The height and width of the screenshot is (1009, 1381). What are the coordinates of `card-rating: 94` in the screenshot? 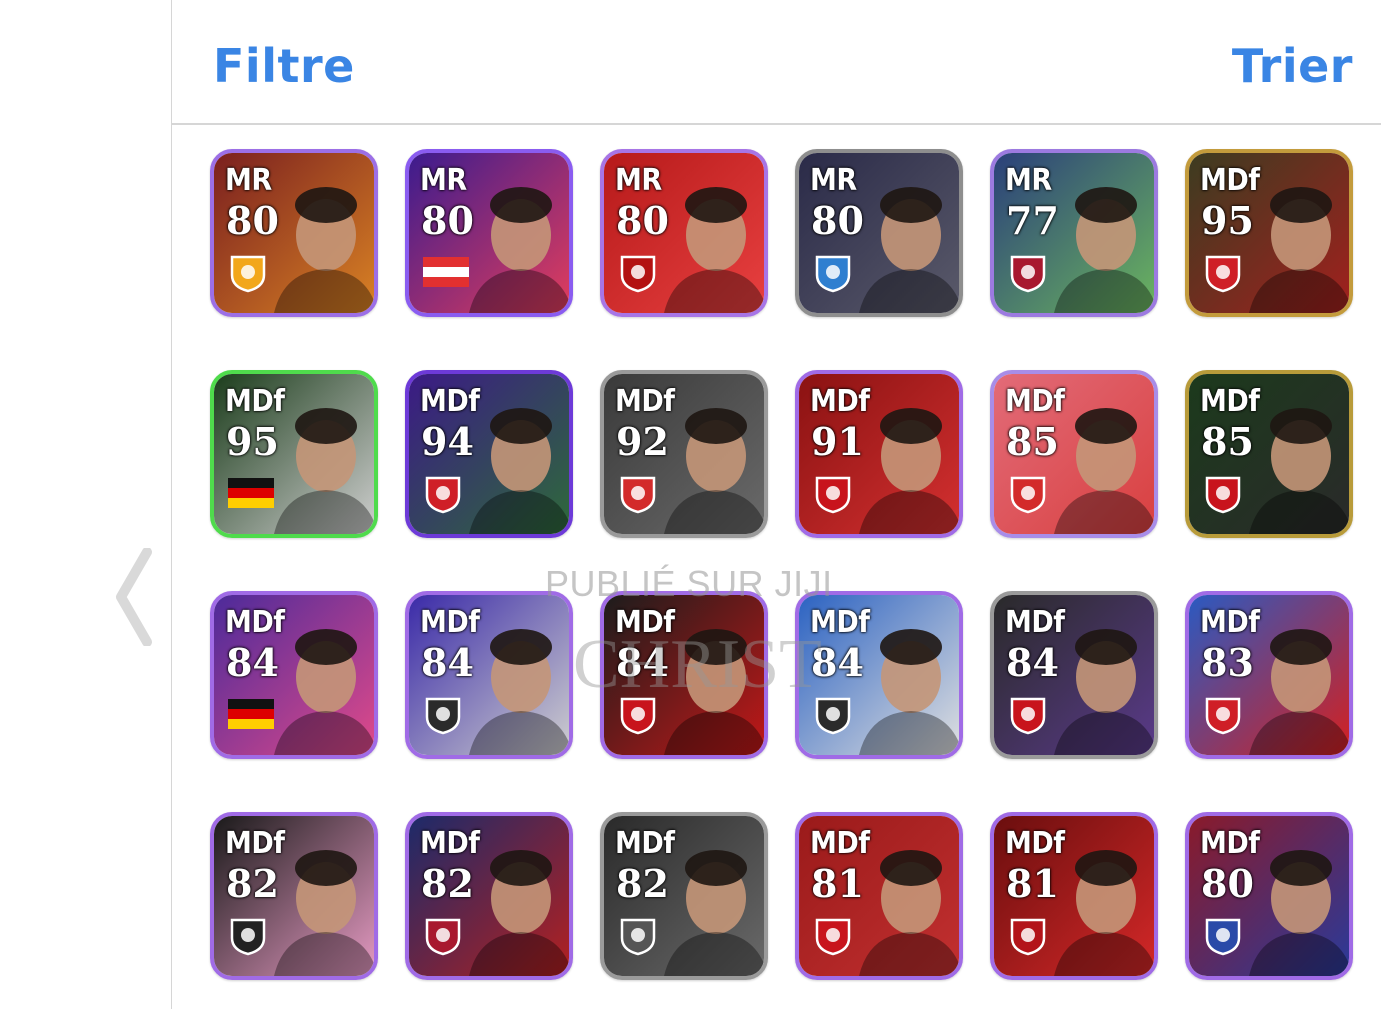 It's located at (447, 441).